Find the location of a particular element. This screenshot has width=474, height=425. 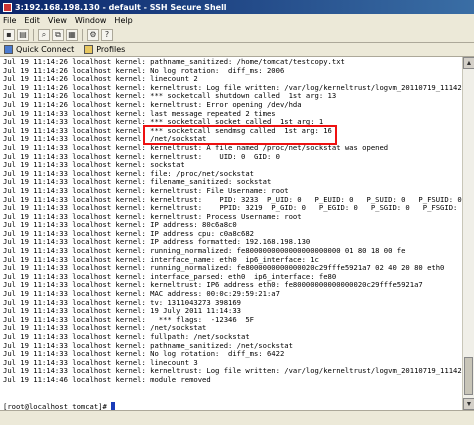

scroll-down-icon: ▼ is located at coordinates (468, 404).